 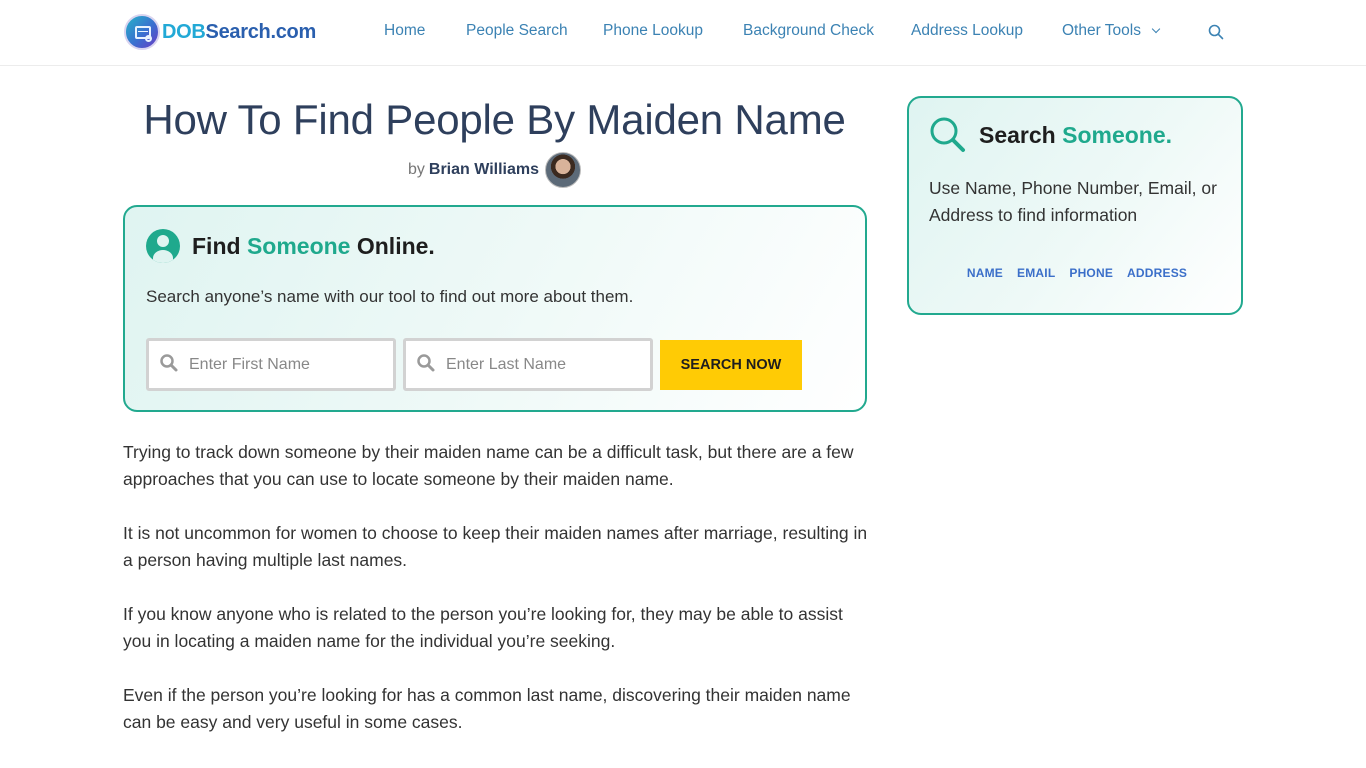 I want to click on sidebar-widget-header: Search Someone., so click(x=1050, y=135).